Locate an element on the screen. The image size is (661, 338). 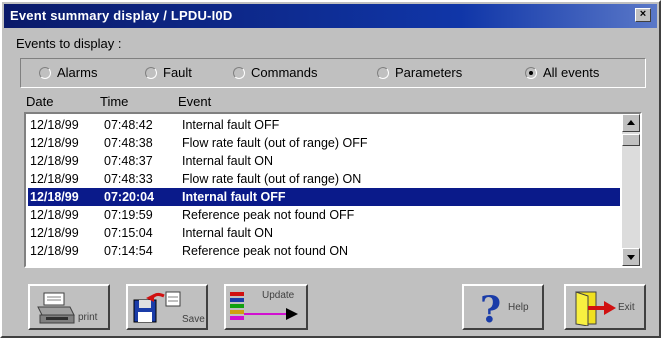
cell-time: 07:48:38 is located at coordinates (128, 143).